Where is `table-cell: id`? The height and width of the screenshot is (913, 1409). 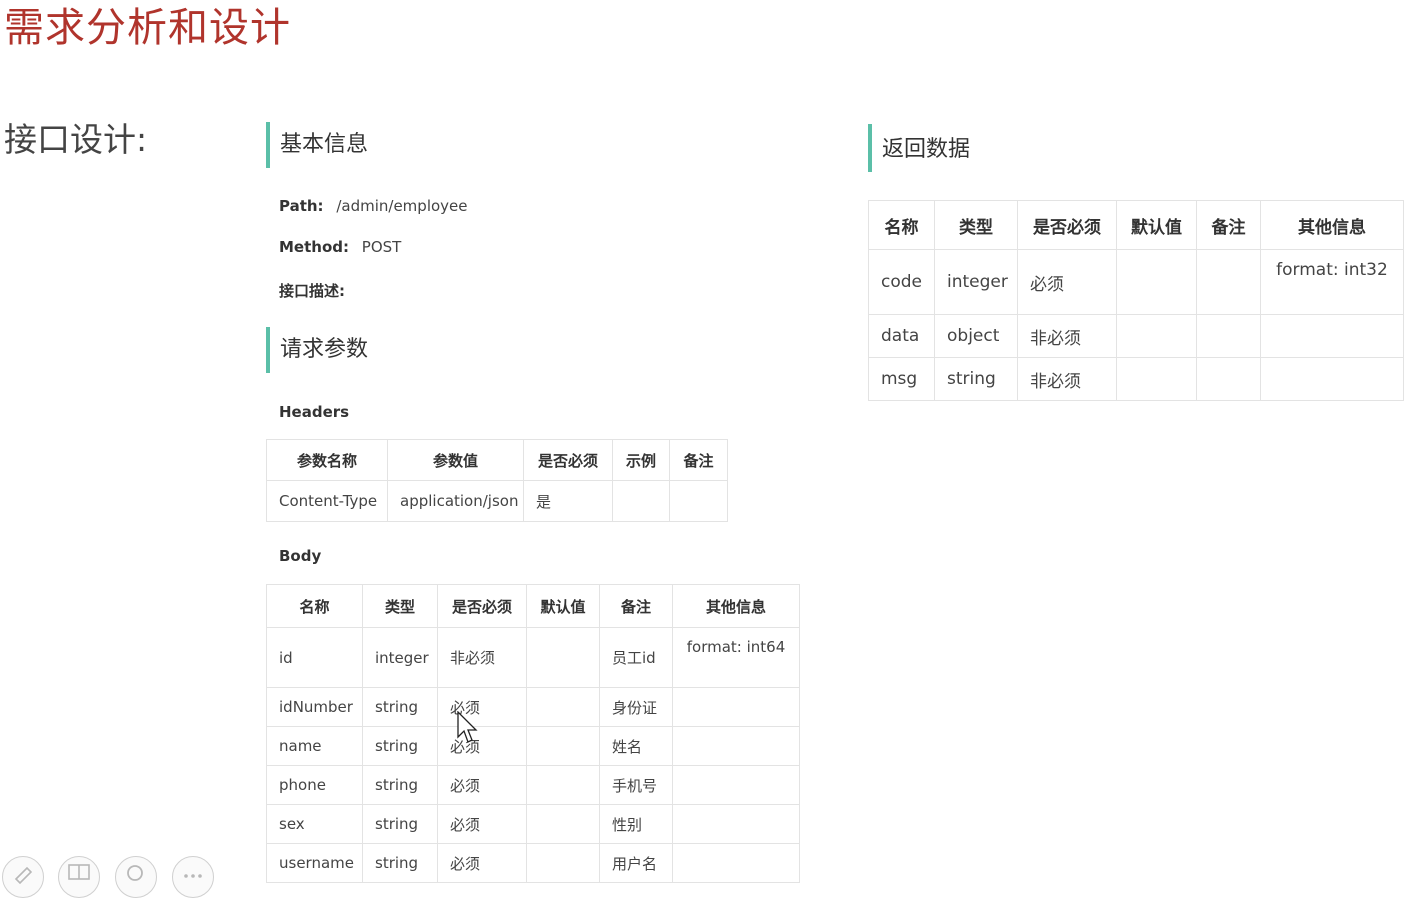 table-cell: id is located at coordinates (314, 657).